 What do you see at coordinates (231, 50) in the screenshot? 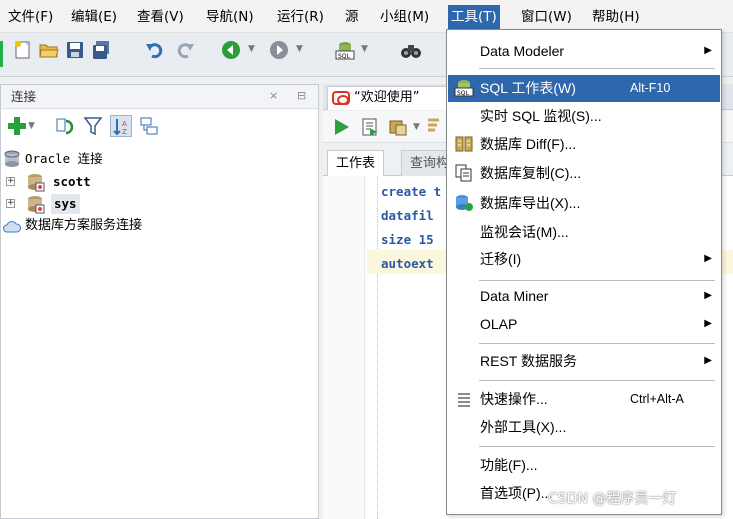
I see `back-icon` at bounding box center [231, 50].